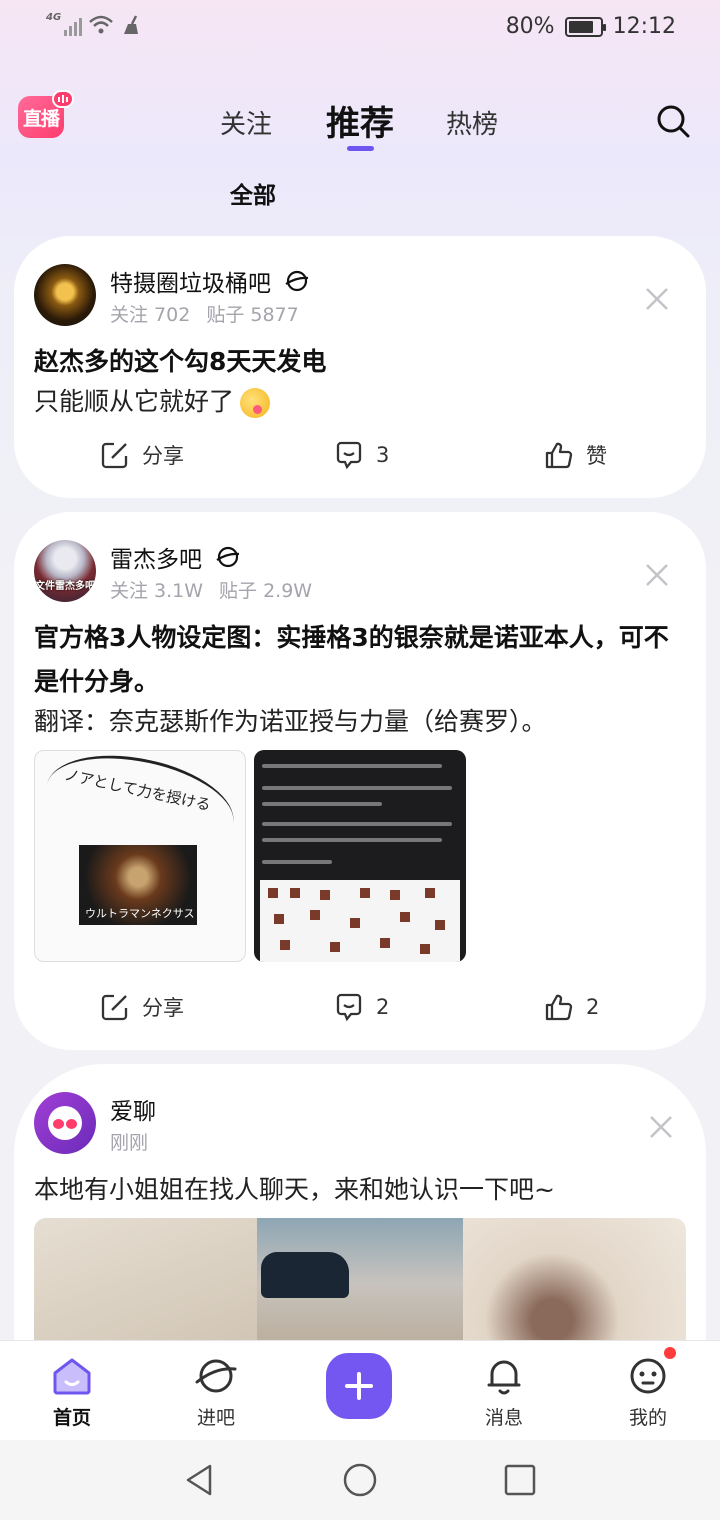 This screenshot has width=720, height=1520. What do you see at coordinates (64, 24) in the screenshot?
I see `signal-icon: 4G` at bounding box center [64, 24].